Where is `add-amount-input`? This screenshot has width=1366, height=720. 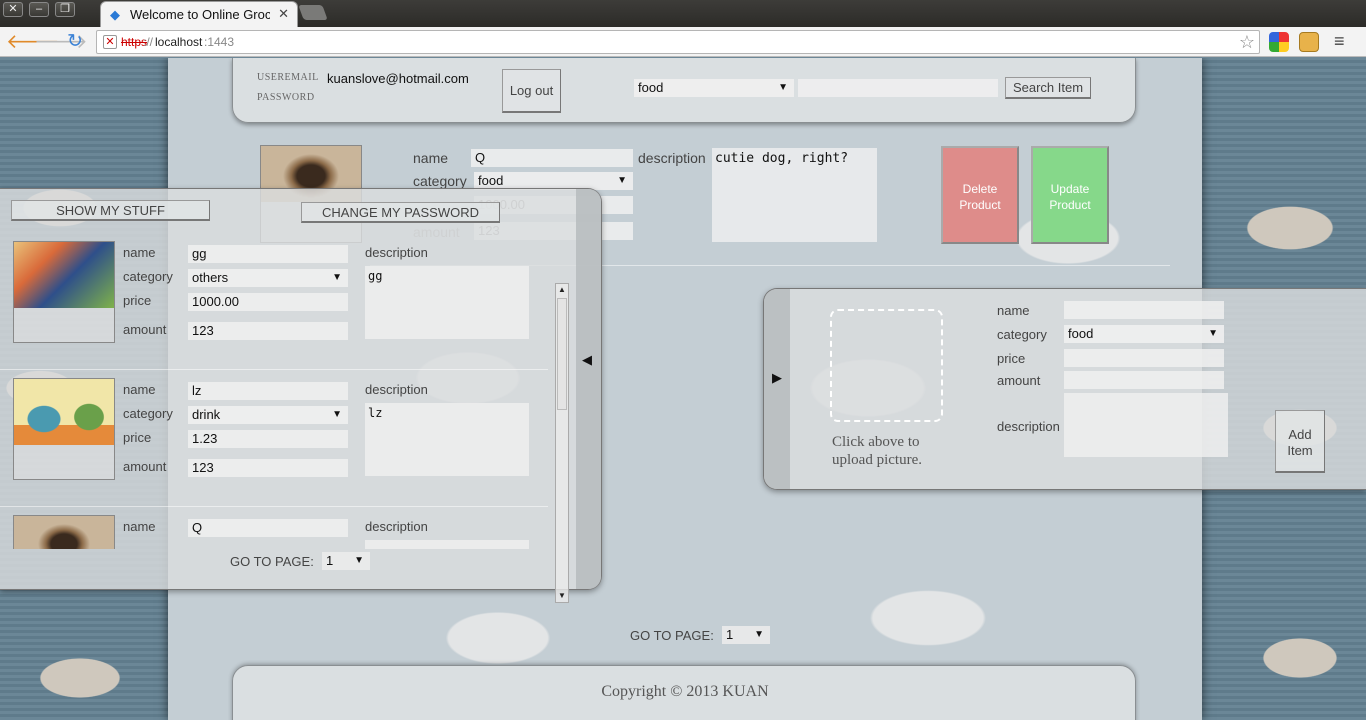 add-amount-input is located at coordinates (1144, 380).